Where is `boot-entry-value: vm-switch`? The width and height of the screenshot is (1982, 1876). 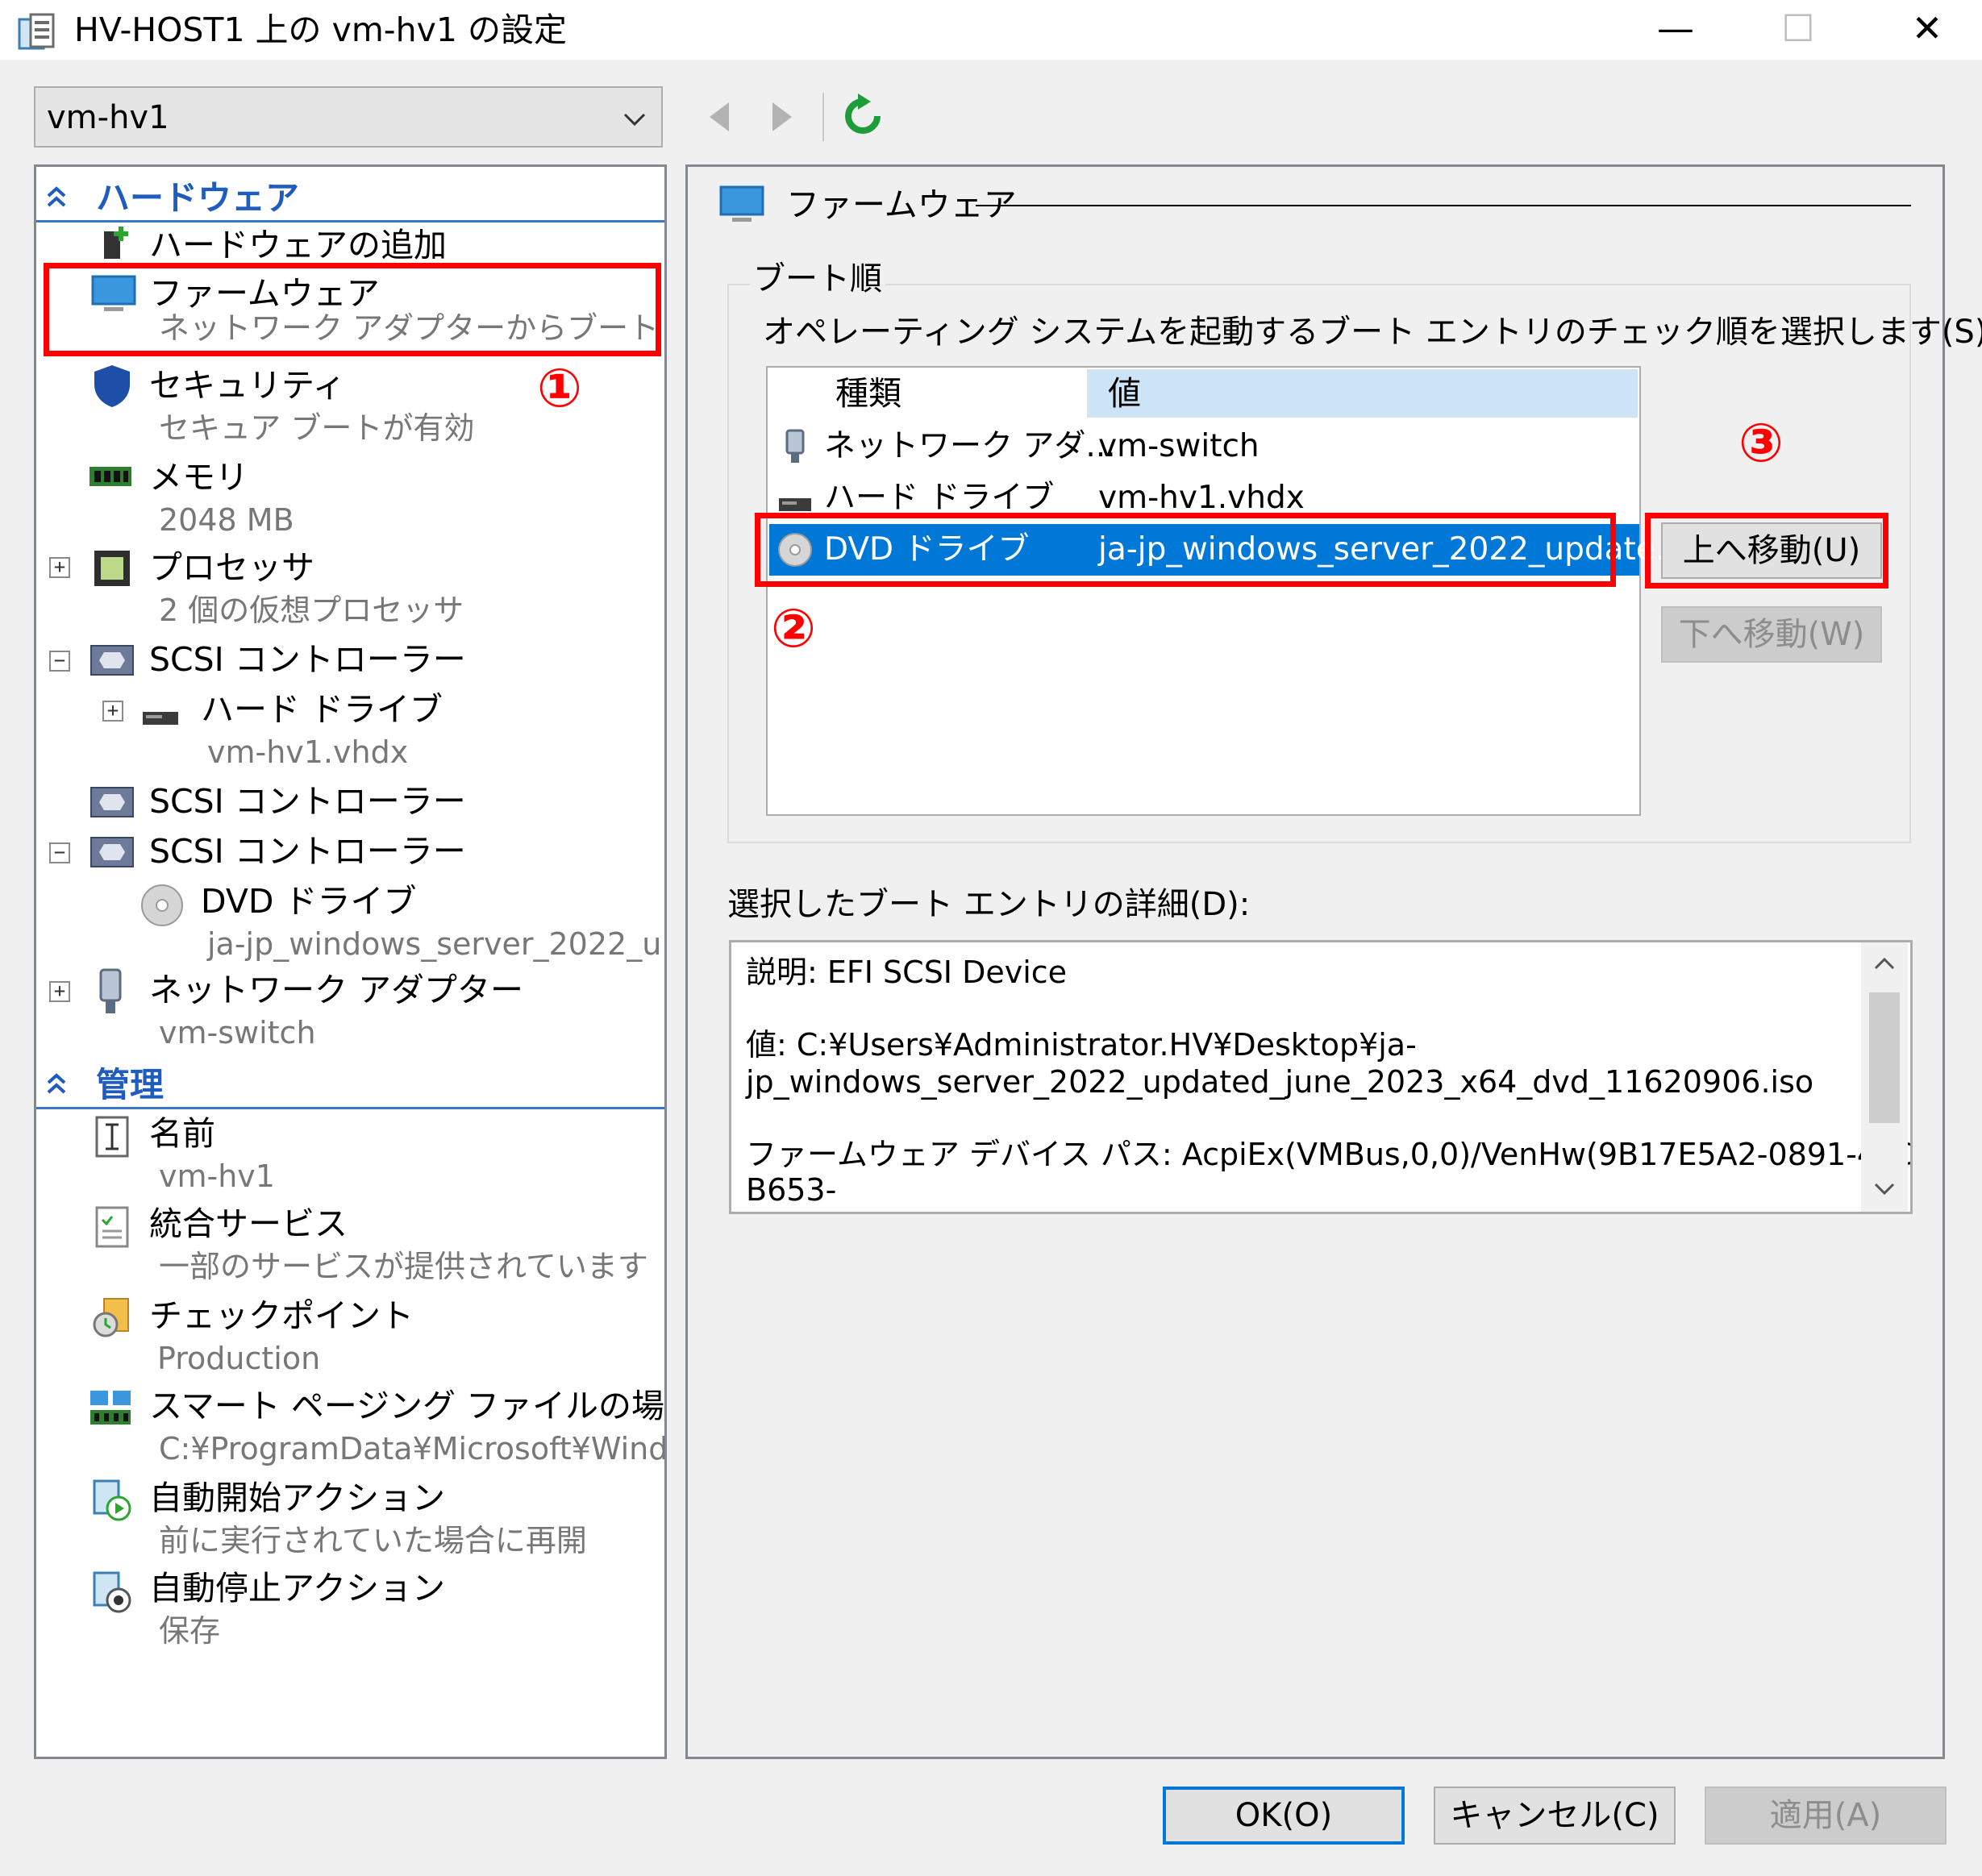
boot-entry-value: vm-switch is located at coordinates (1179, 446).